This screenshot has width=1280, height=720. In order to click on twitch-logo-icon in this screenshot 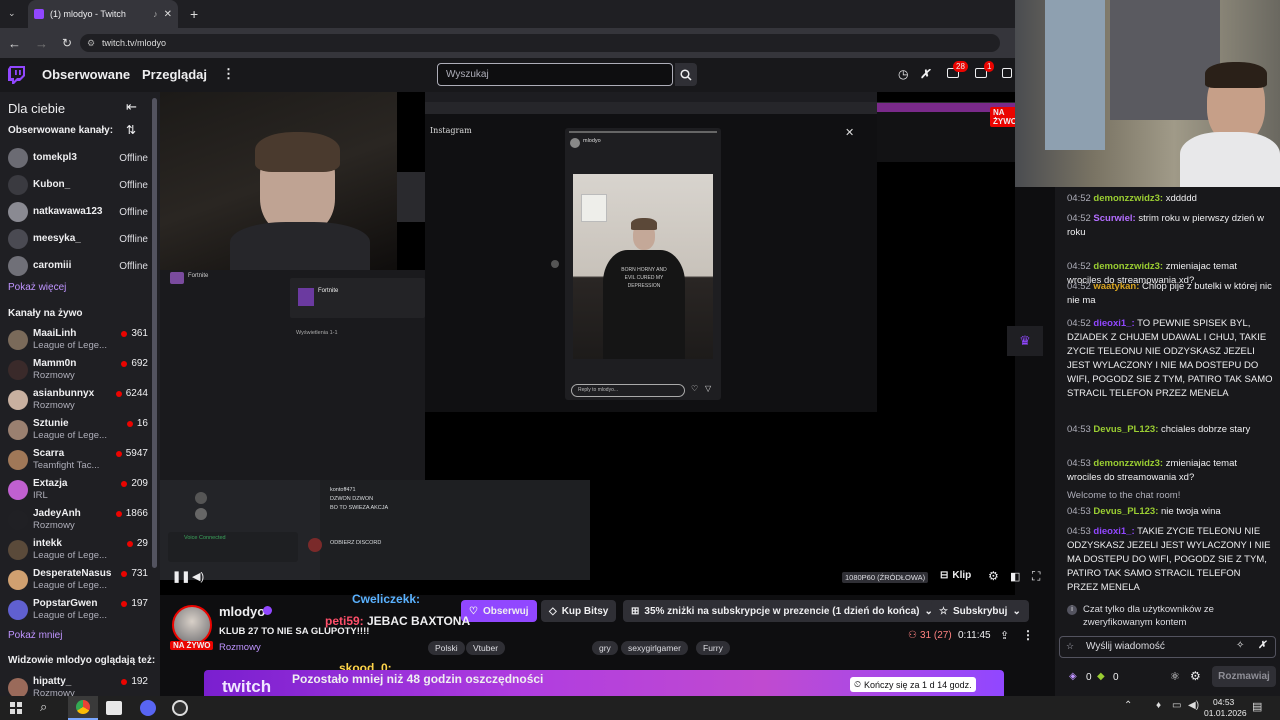, I will do `click(16, 75)`.